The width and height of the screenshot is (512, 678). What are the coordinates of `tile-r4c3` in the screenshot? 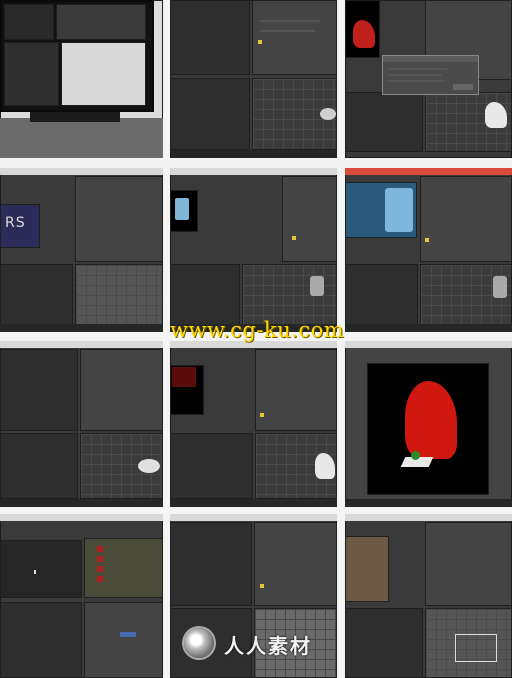 It's located at (428, 596).